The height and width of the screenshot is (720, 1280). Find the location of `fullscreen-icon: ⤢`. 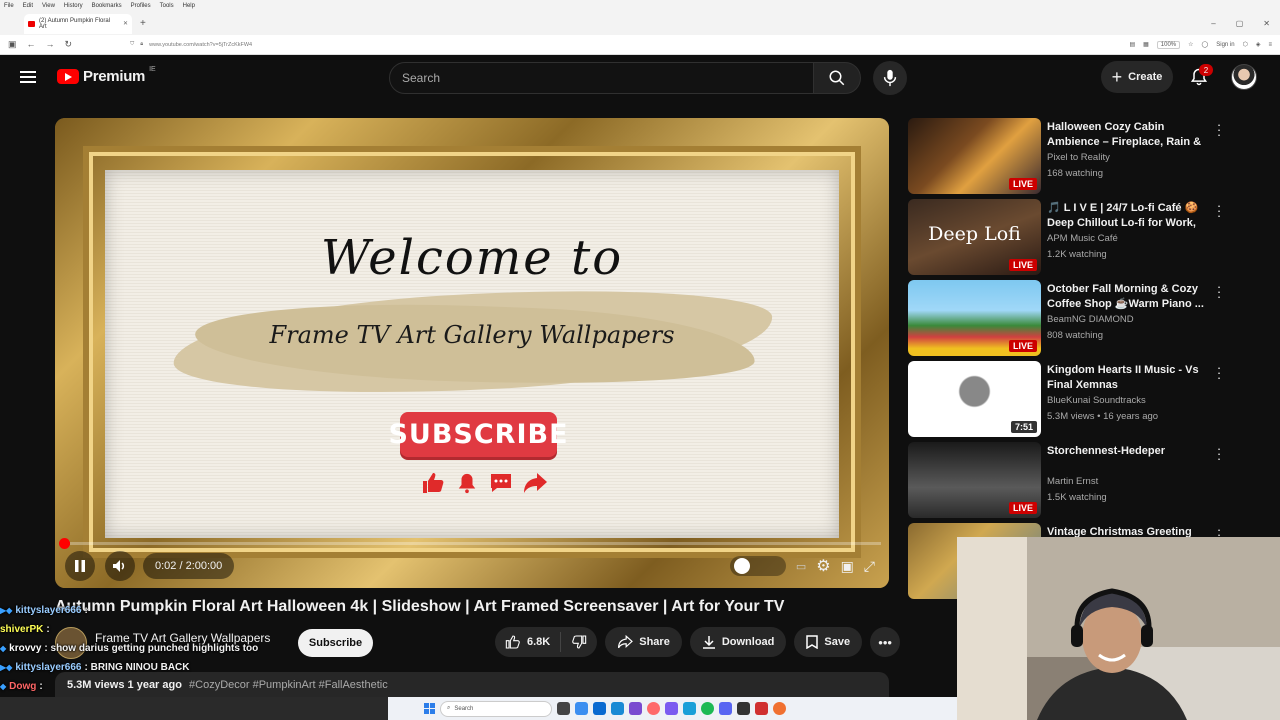

fullscreen-icon: ⤢ is located at coordinates (869, 566).